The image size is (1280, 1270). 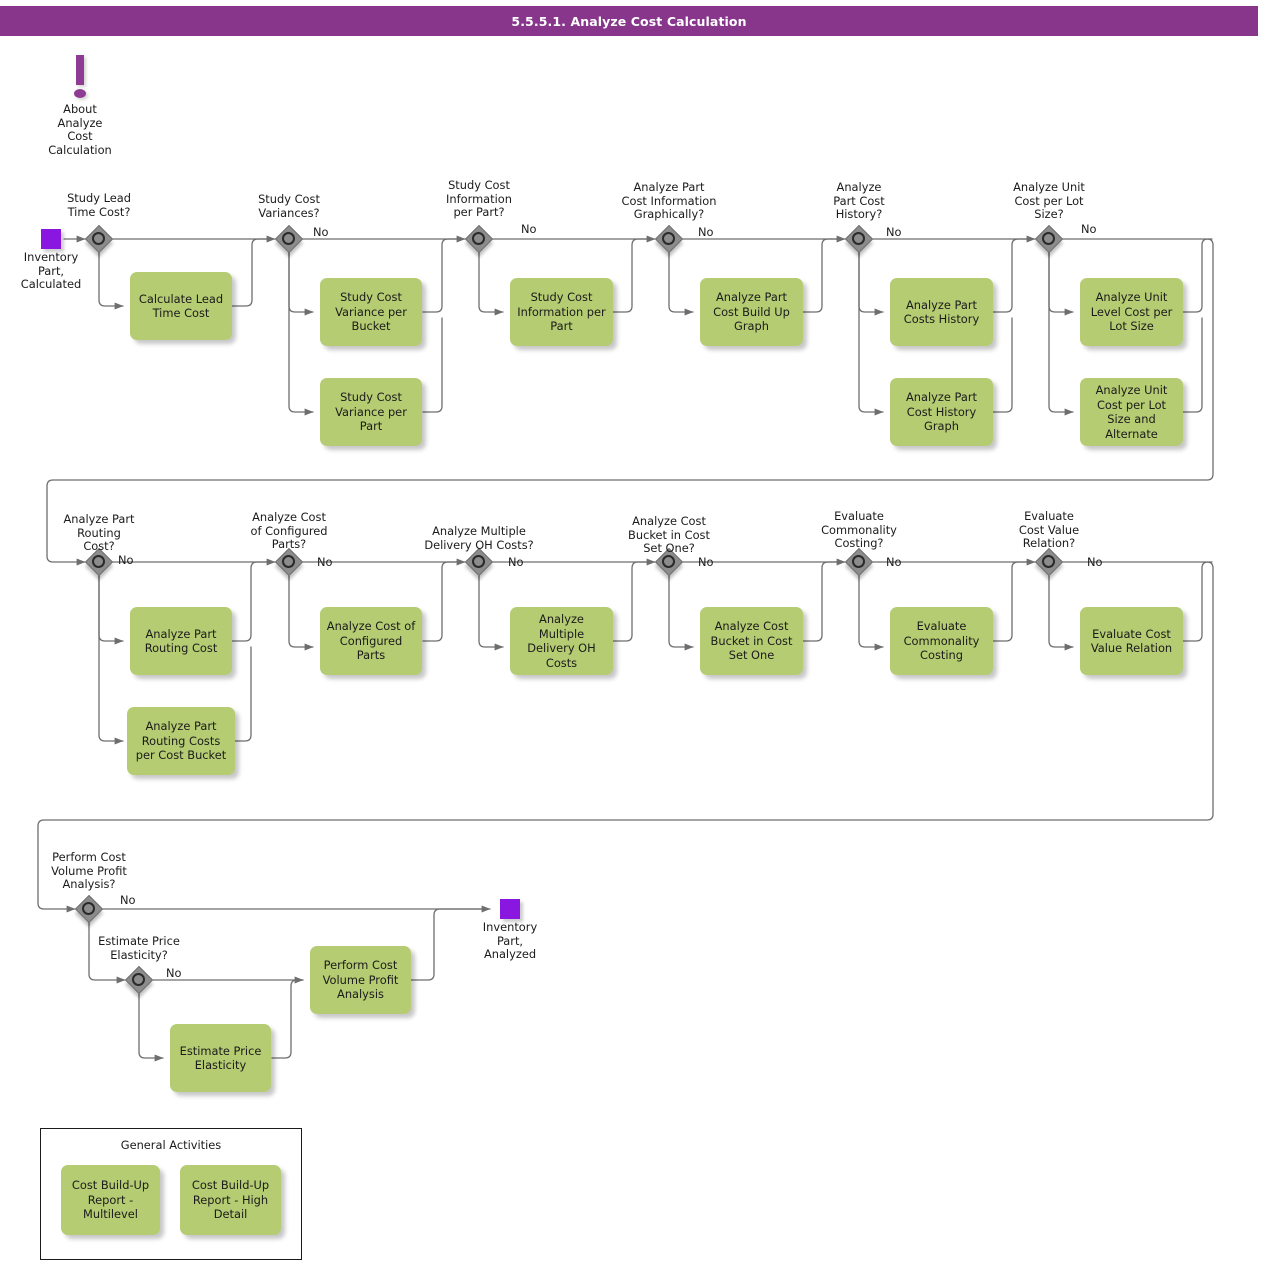 What do you see at coordinates (561, 641) in the screenshot?
I see `task-analyze-multiple-delivery-oh-costs: Analyze Multiple Delivery OH Costs` at bounding box center [561, 641].